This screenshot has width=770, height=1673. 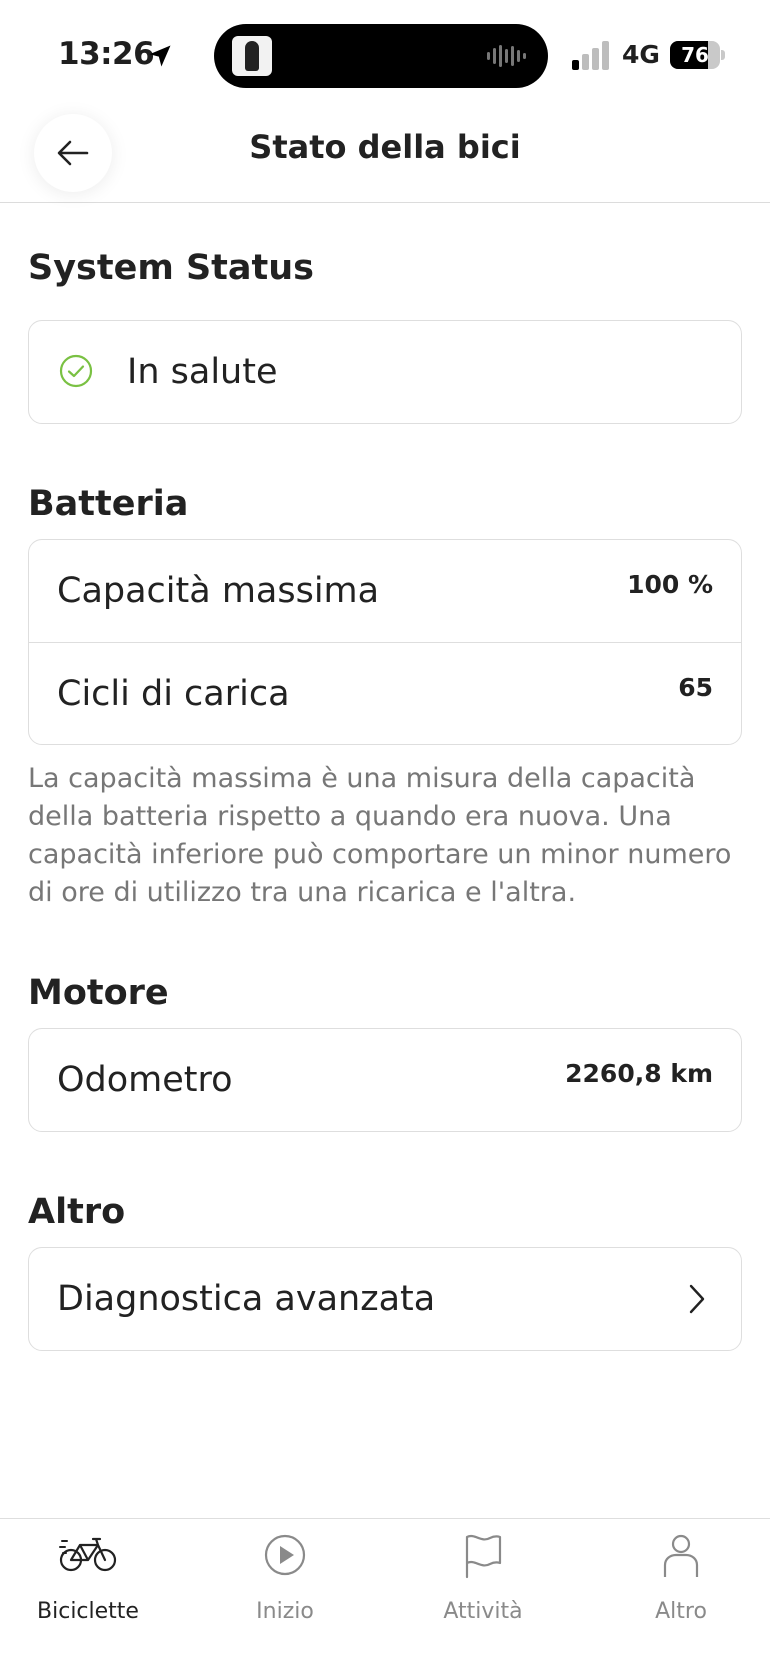 I want to click on network-type: 4G, so click(x=641, y=54).